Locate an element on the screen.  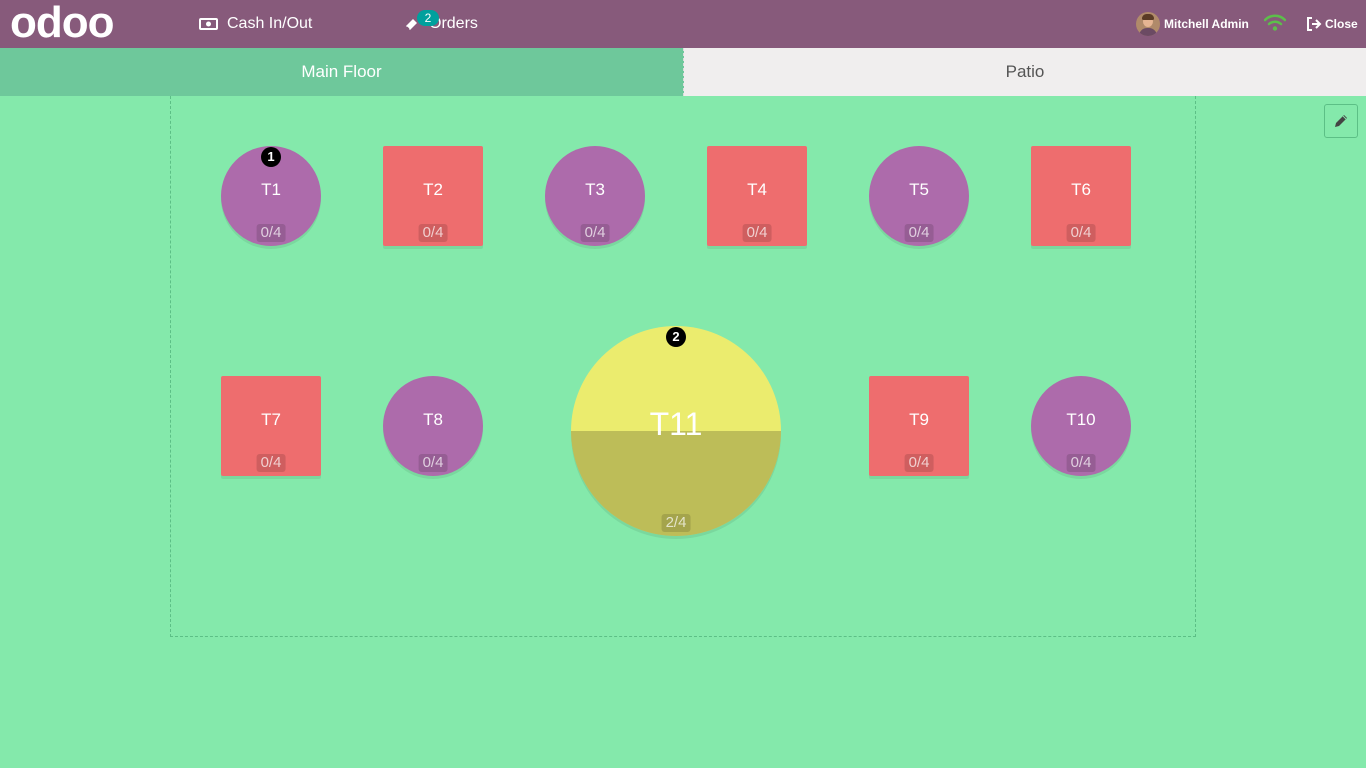
cash-in-out-button: Cash In/Out is located at coordinates (255, 24).